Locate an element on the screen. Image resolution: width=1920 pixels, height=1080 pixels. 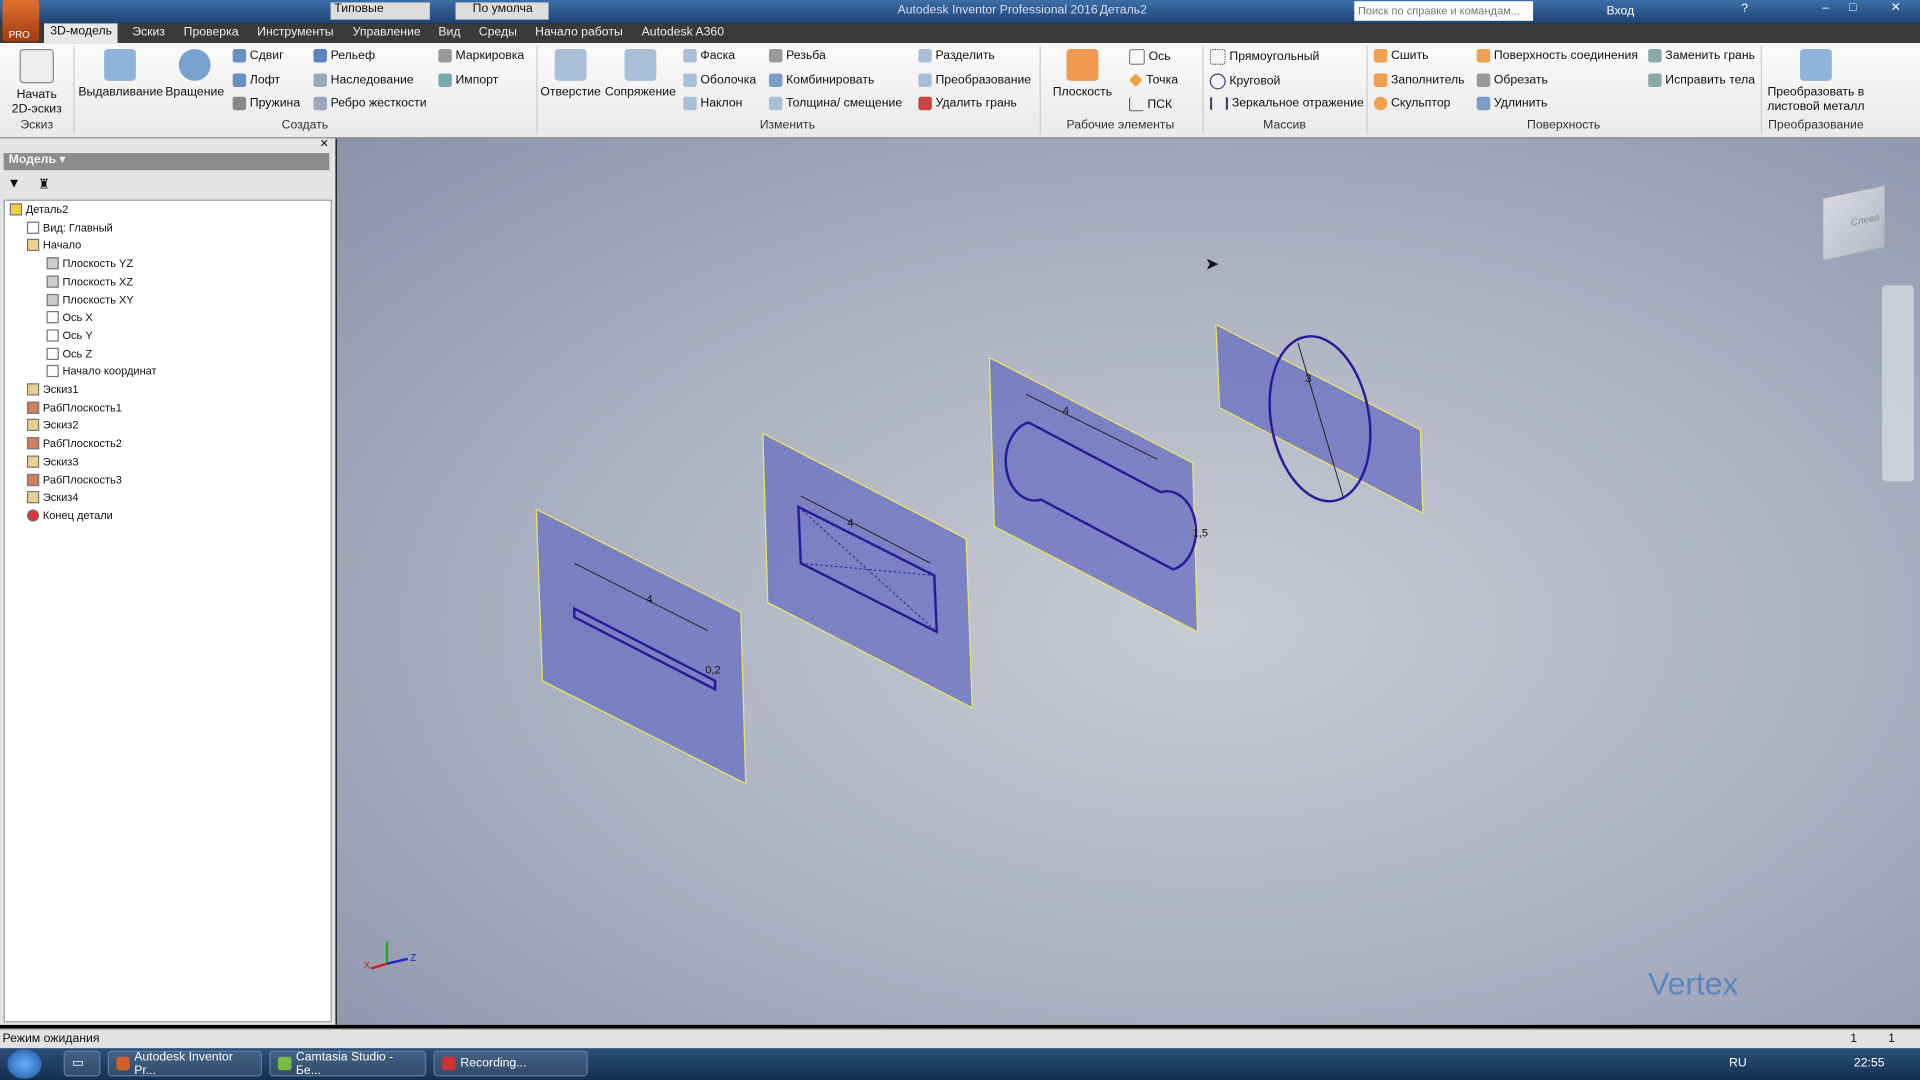
import-button: Импорт is located at coordinates (468, 80).